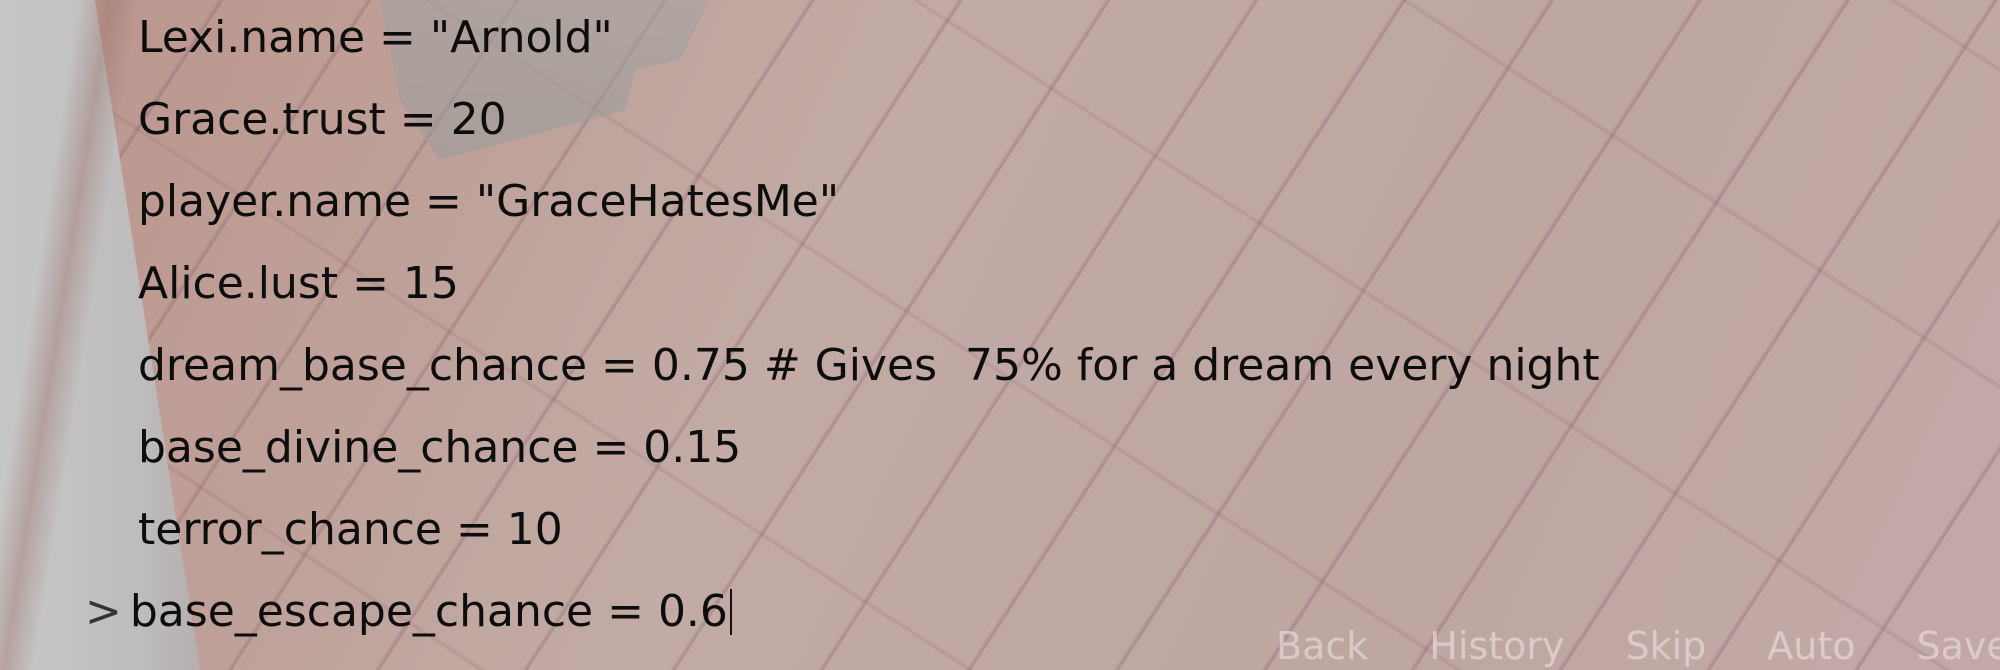 The height and width of the screenshot is (670, 2000). What do you see at coordinates (489, 201) in the screenshot?
I see `console-history-line: player.name = "GraceHatesMe"` at bounding box center [489, 201].